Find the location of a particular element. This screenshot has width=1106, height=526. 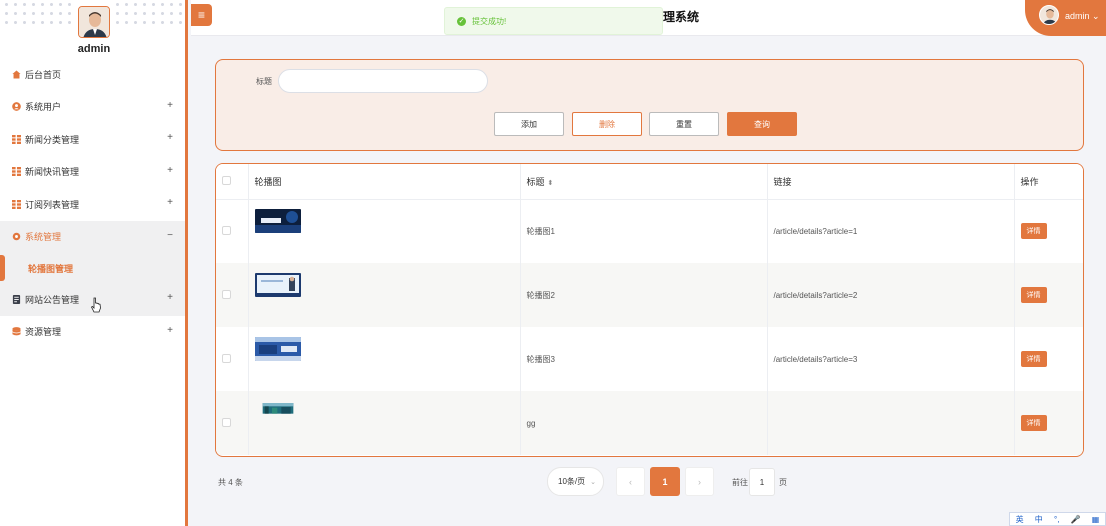

table-row: gg 详情 is located at coordinates (649, 423).